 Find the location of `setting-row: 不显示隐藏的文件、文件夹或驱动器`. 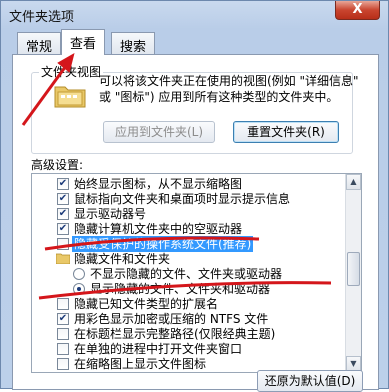

setting-row: 不显示隐藏的文件、文件夹或驱动器 is located at coordinates (189, 274).